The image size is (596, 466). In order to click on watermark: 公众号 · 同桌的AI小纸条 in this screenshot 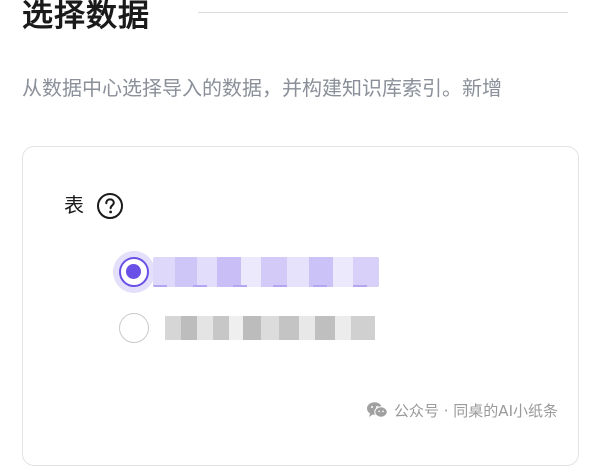, I will do `click(462, 410)`.